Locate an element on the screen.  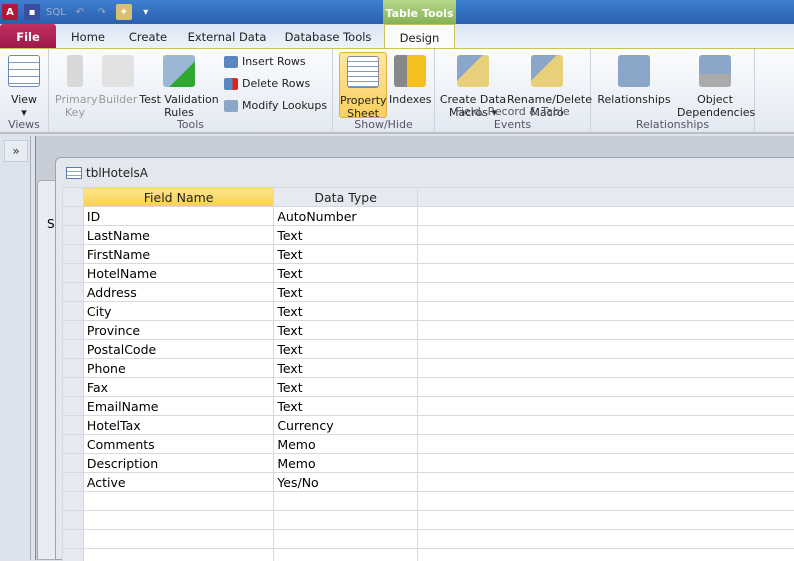
save-icon: ▪ is located at coordinates (32, 12).